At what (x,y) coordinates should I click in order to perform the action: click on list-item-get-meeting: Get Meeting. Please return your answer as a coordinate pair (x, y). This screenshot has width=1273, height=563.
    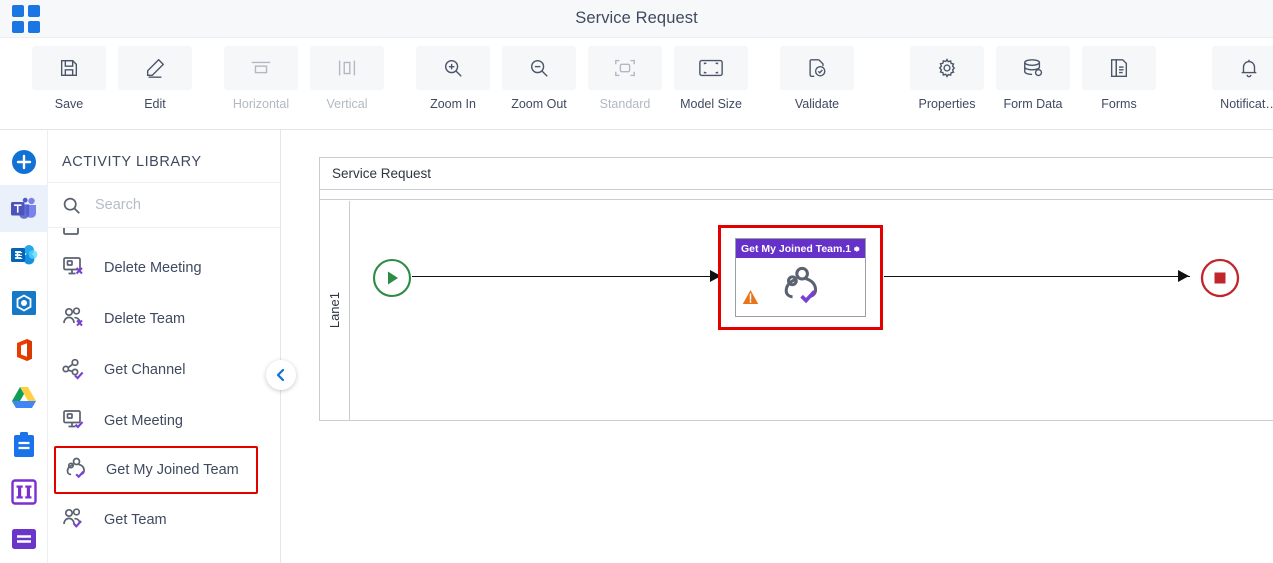
    Looking at the image, I should click on (164, 420).